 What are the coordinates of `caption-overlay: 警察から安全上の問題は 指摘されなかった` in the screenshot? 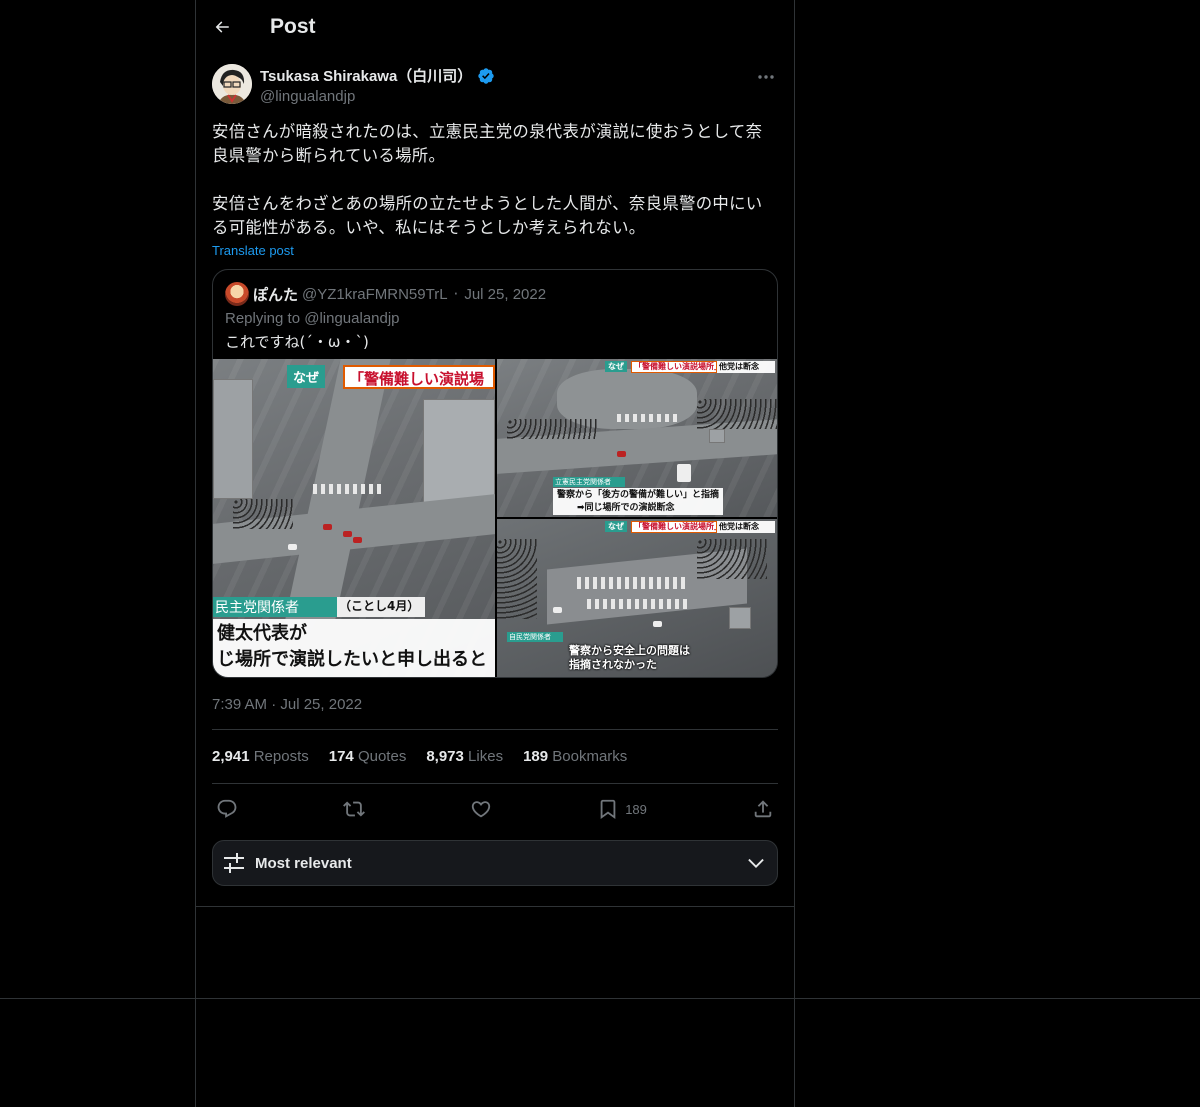 It's located at (629, 658).